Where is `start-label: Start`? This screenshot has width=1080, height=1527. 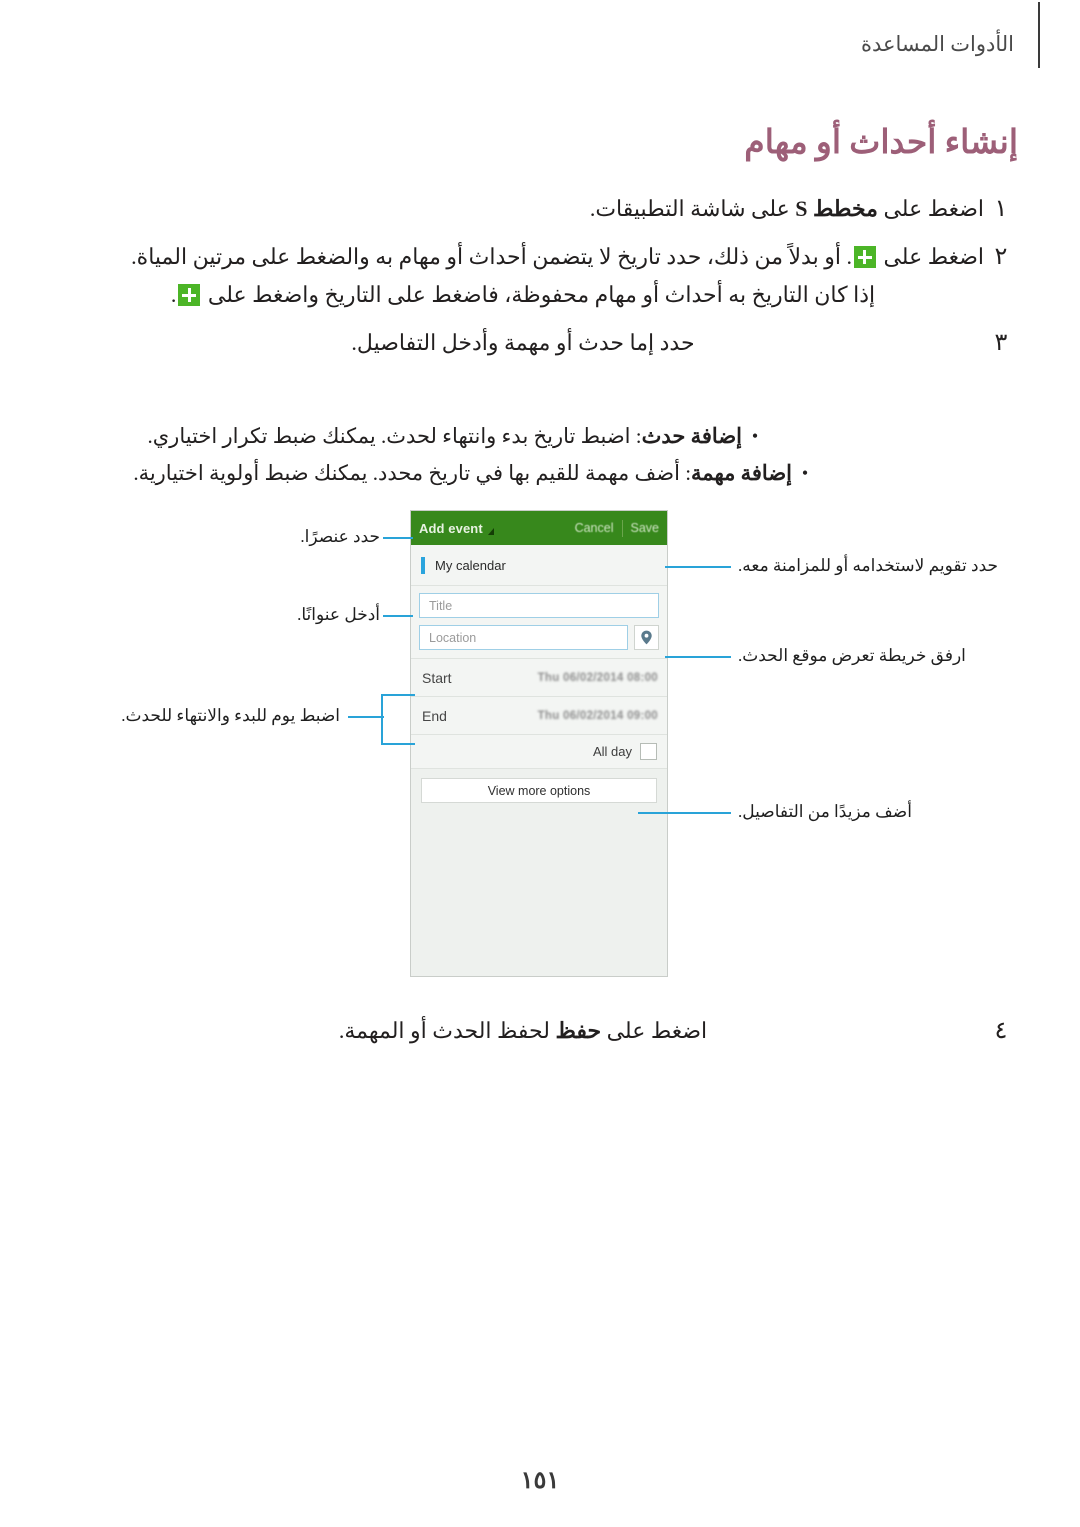 start-label: Start is located at coordinates (437, 677).